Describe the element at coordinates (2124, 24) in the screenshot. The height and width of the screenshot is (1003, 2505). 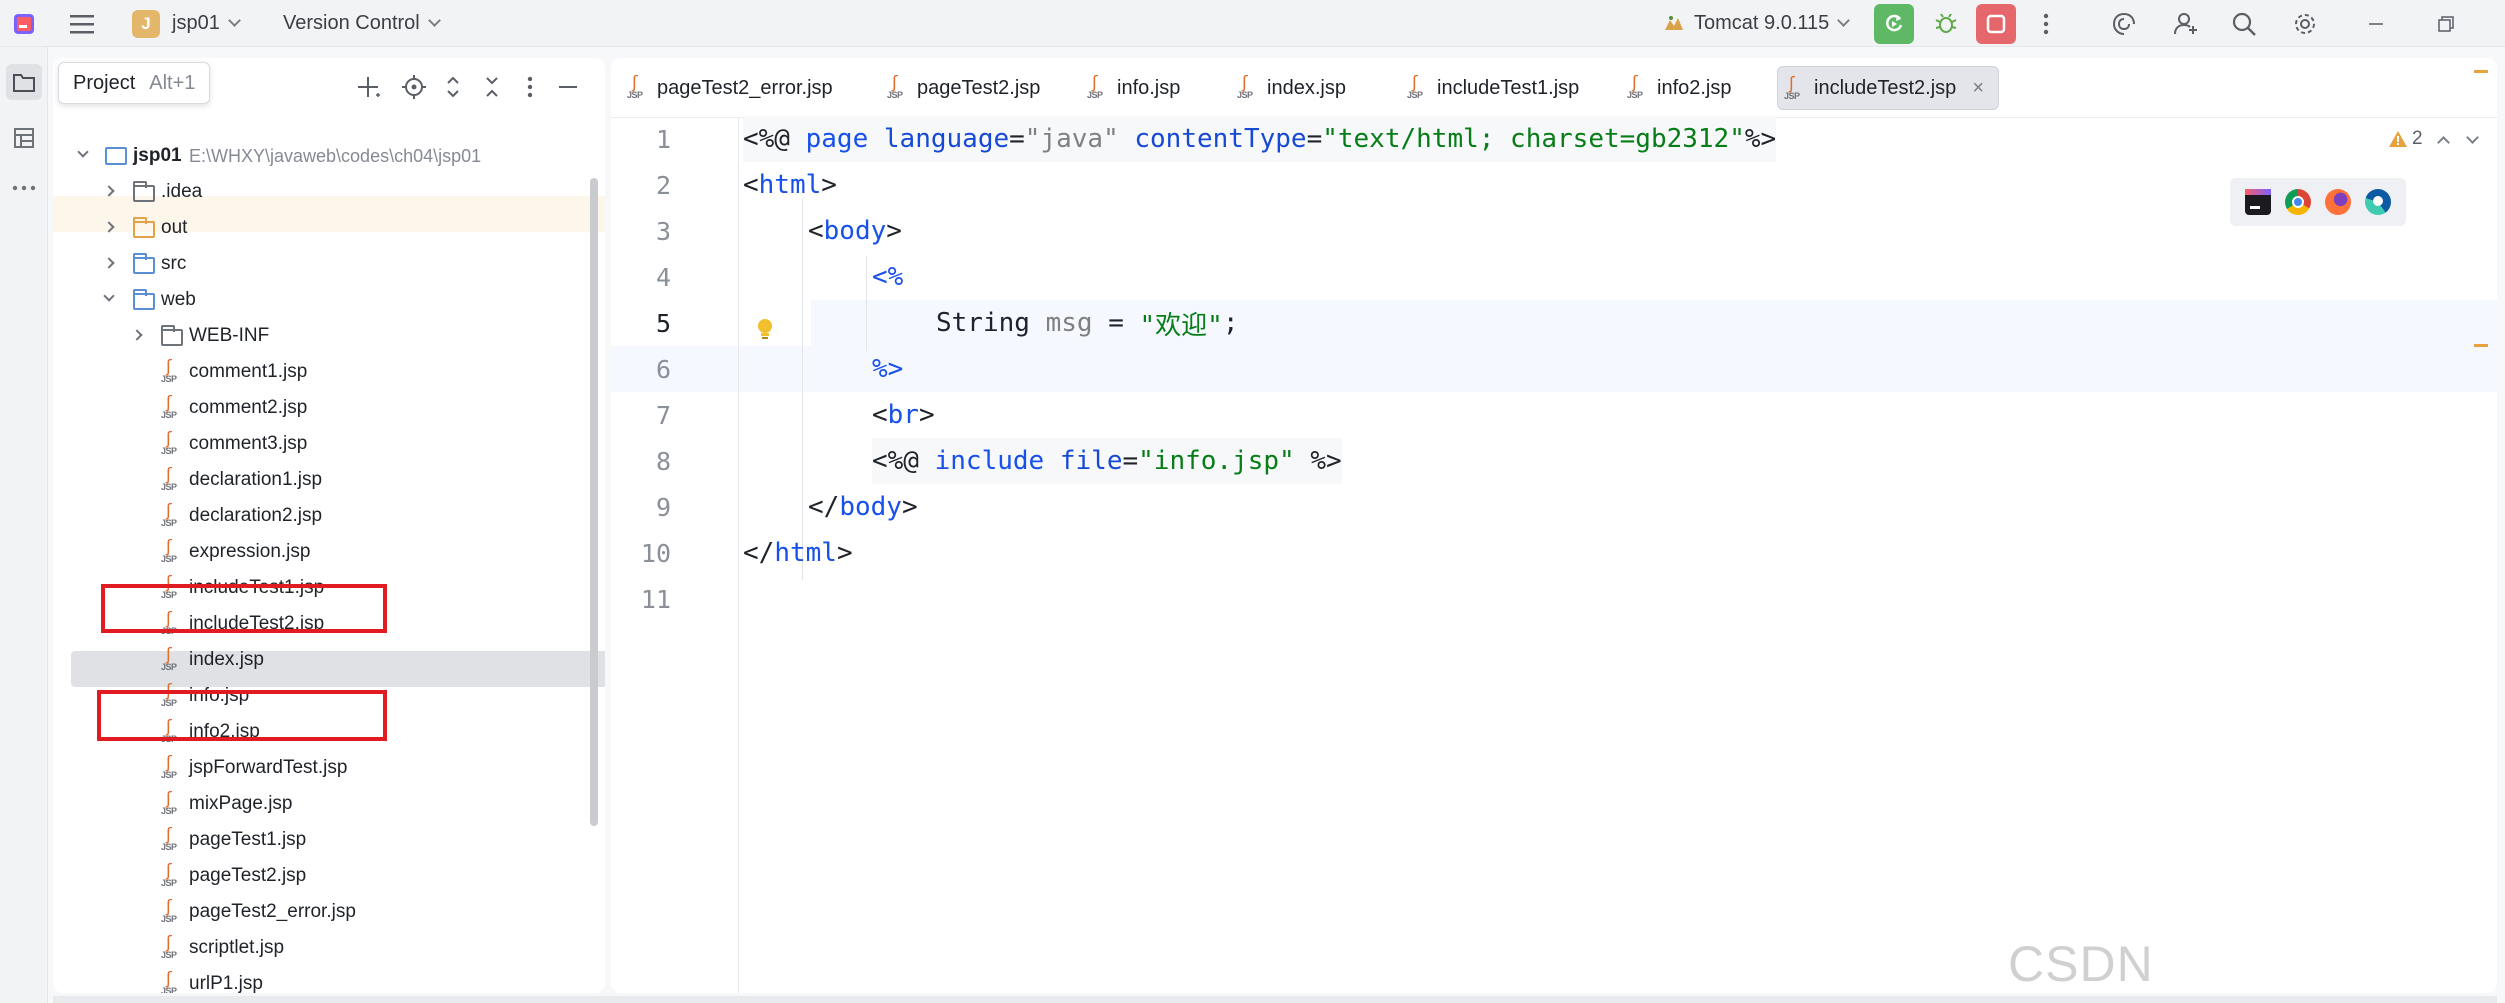
I see `ai-assistant-icon` at that location.